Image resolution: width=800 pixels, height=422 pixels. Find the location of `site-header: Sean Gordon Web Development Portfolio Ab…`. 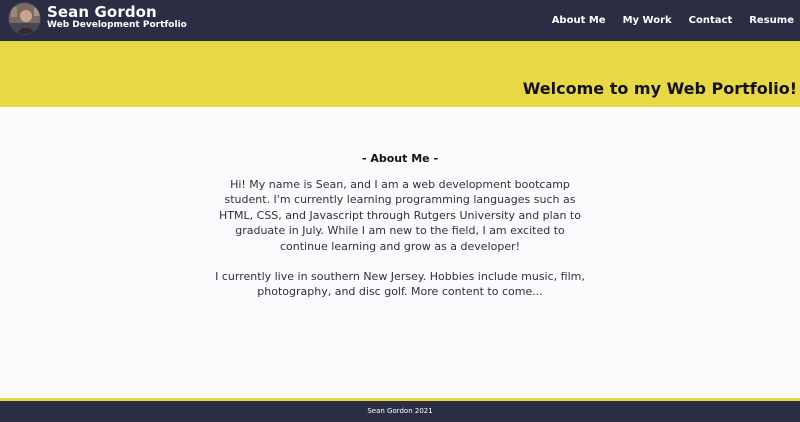

site-header: Sean Gordon Web Development Portfolio Ab… is located at coordinates (400, 20).